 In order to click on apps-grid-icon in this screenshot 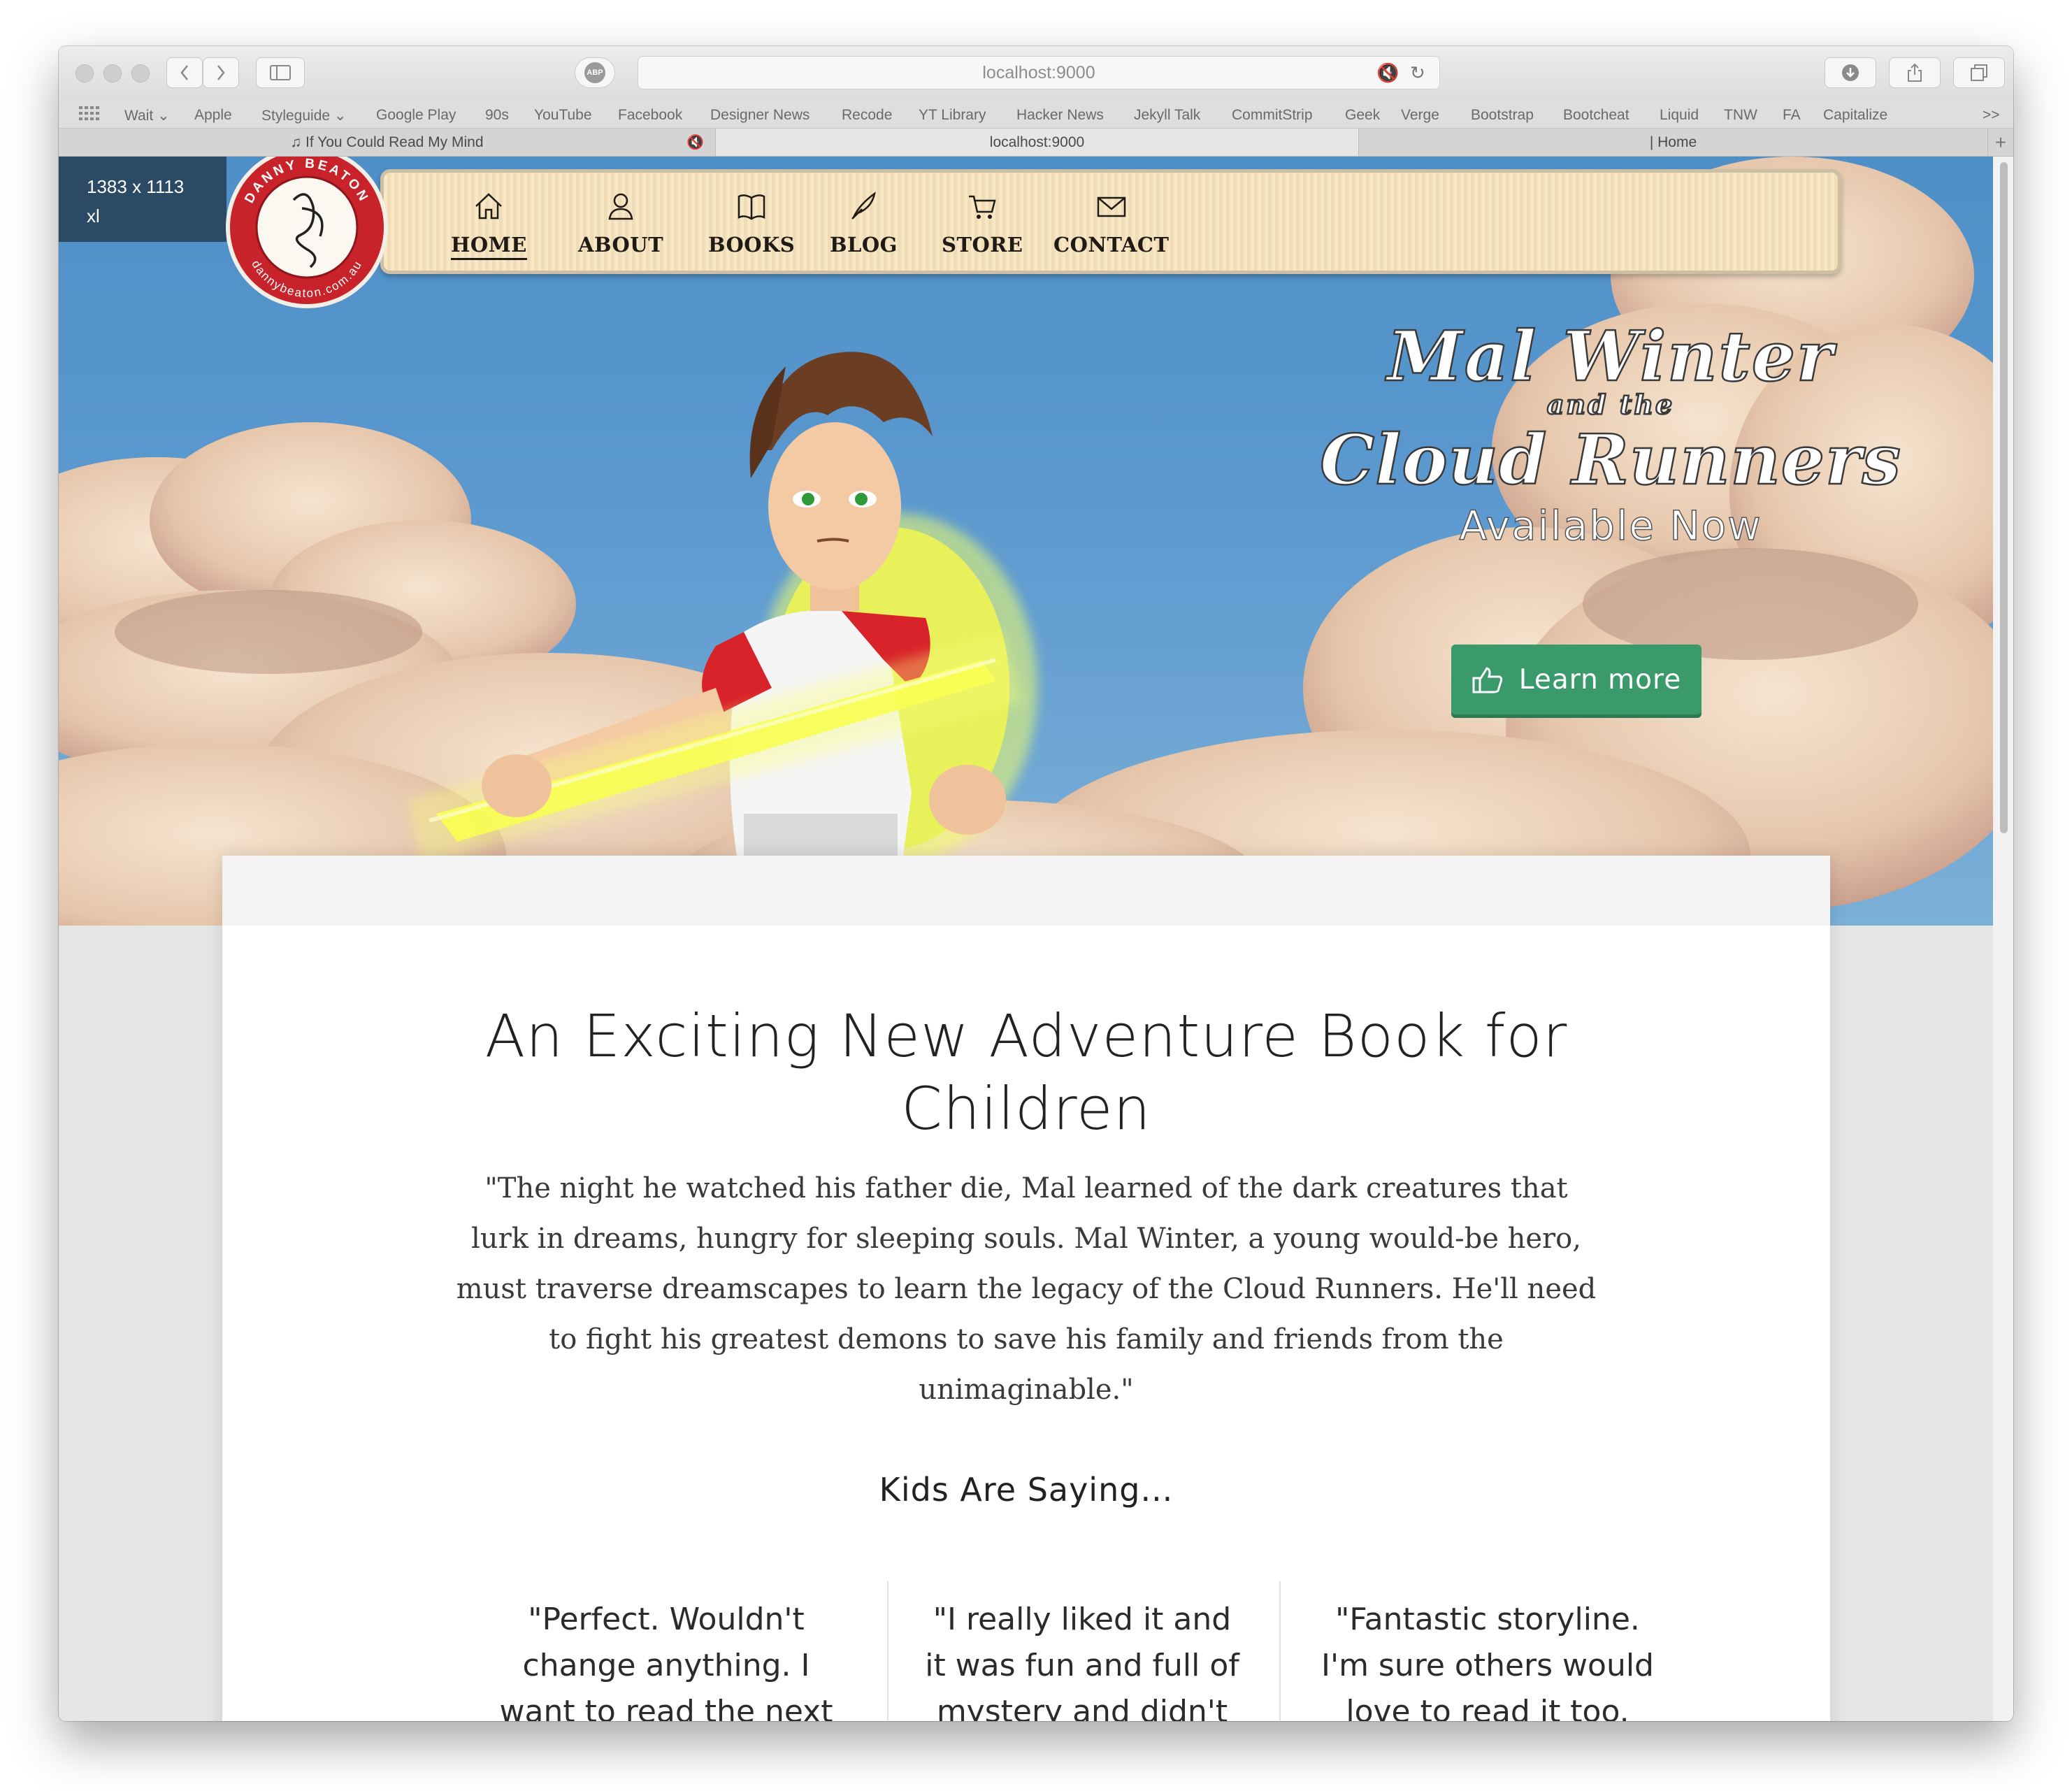, I will do `click(88, 115)`.